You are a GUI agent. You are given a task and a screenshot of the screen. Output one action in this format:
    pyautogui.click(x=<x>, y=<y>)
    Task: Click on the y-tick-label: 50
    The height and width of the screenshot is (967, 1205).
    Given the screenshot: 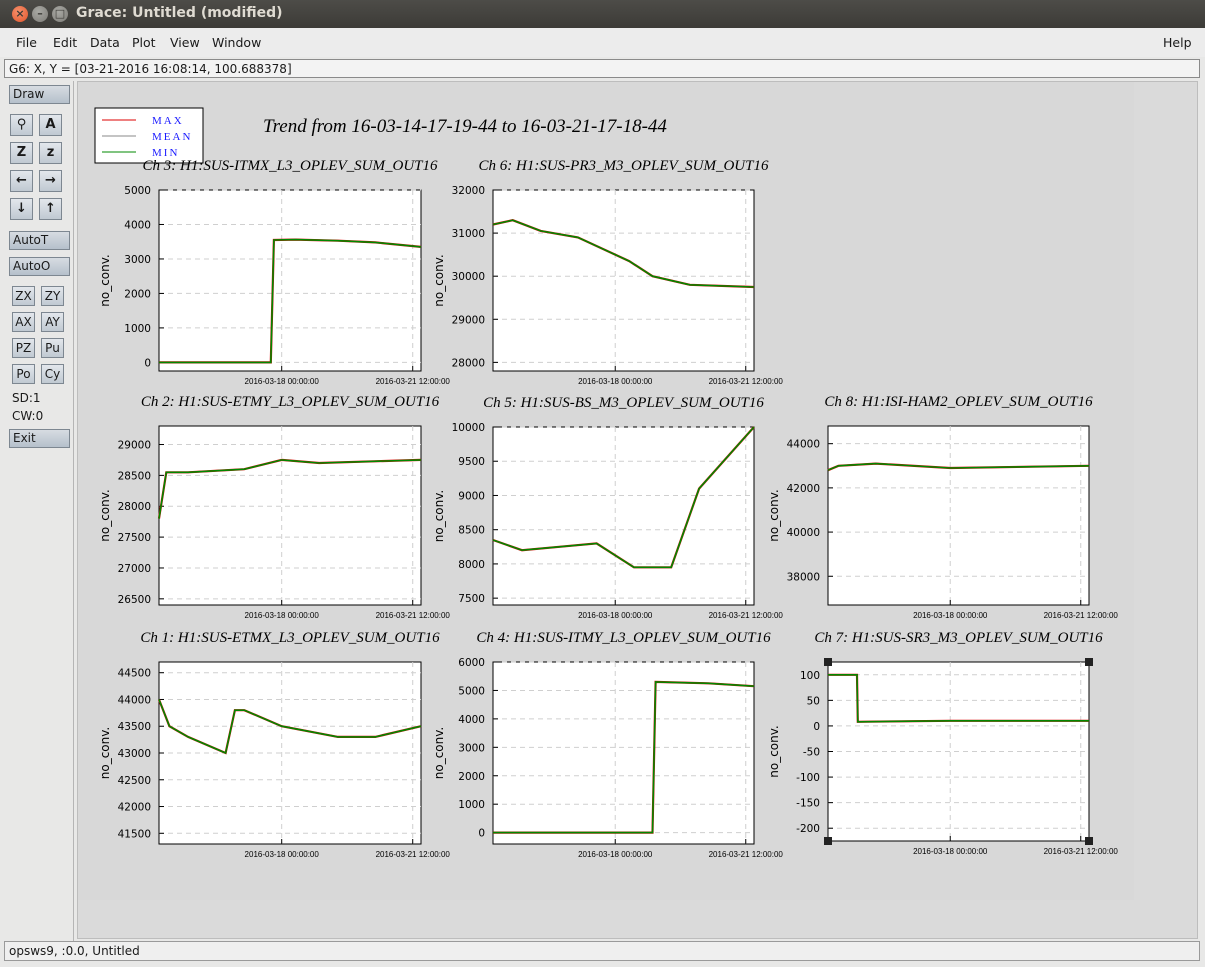 What is the action you would take?
    pyautogui.click(x=813, y=701)
    